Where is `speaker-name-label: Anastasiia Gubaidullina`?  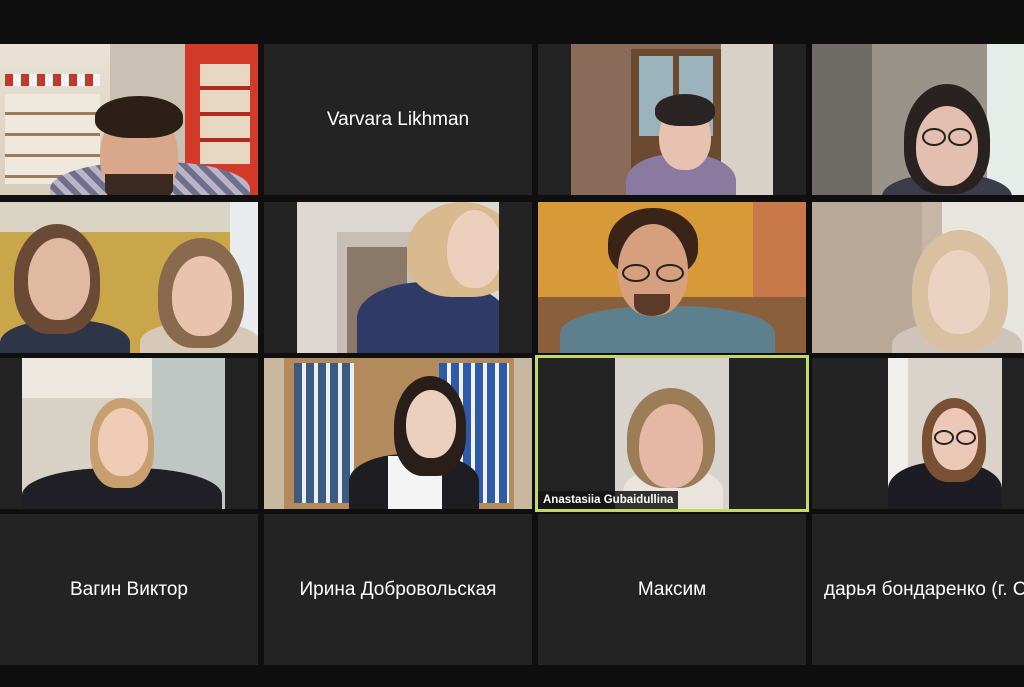
speaker-name-label: Anastasiia Gubaidullina is located at coordinates (608, 500).